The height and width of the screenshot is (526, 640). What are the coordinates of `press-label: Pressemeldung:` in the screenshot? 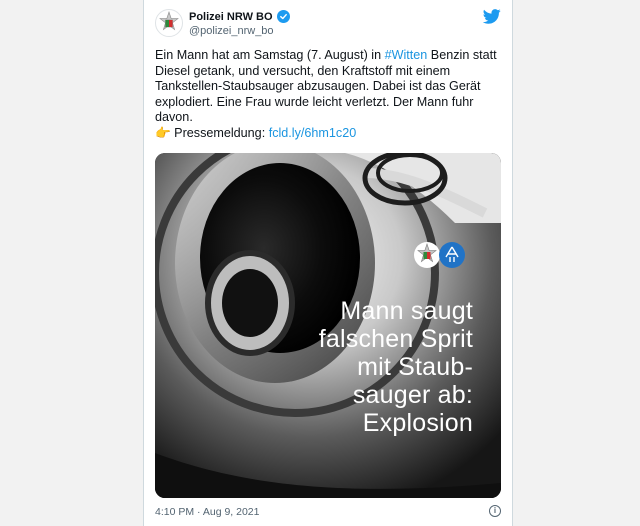 It's located at (219, 132).